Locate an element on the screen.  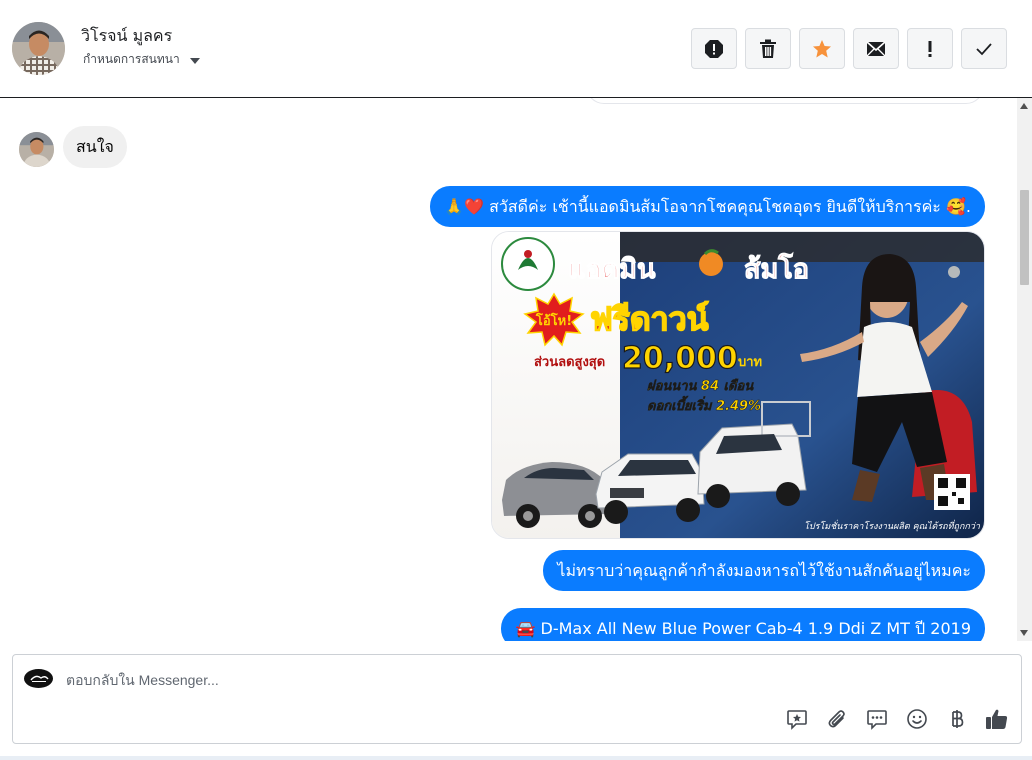
scroll-up-icon is located at coordinates (1024, 106).